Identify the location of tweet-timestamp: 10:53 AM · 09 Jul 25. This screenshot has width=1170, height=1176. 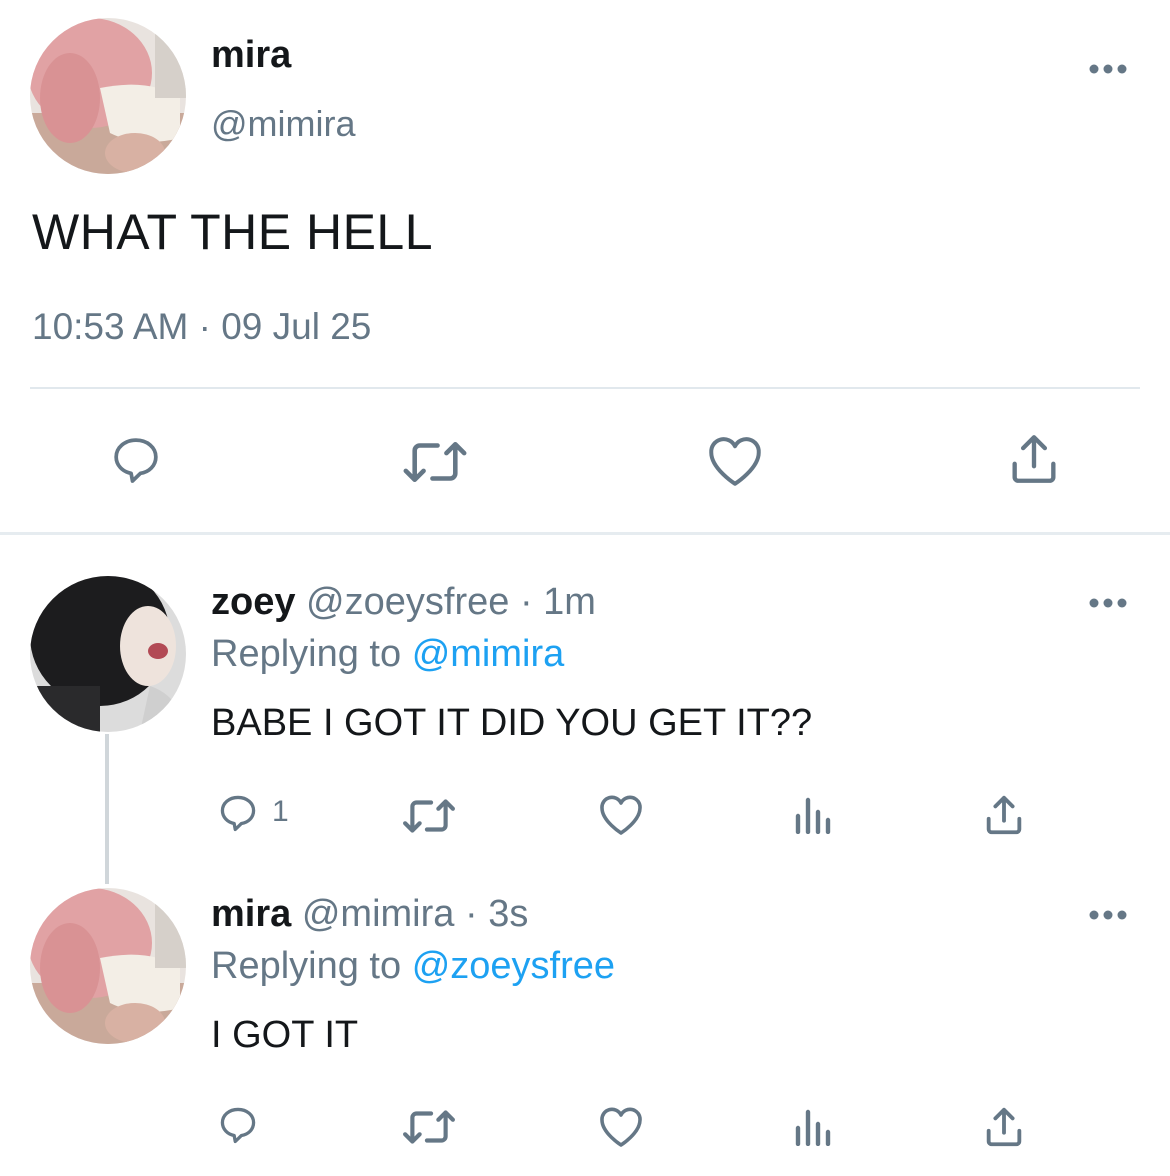
(202, 326).